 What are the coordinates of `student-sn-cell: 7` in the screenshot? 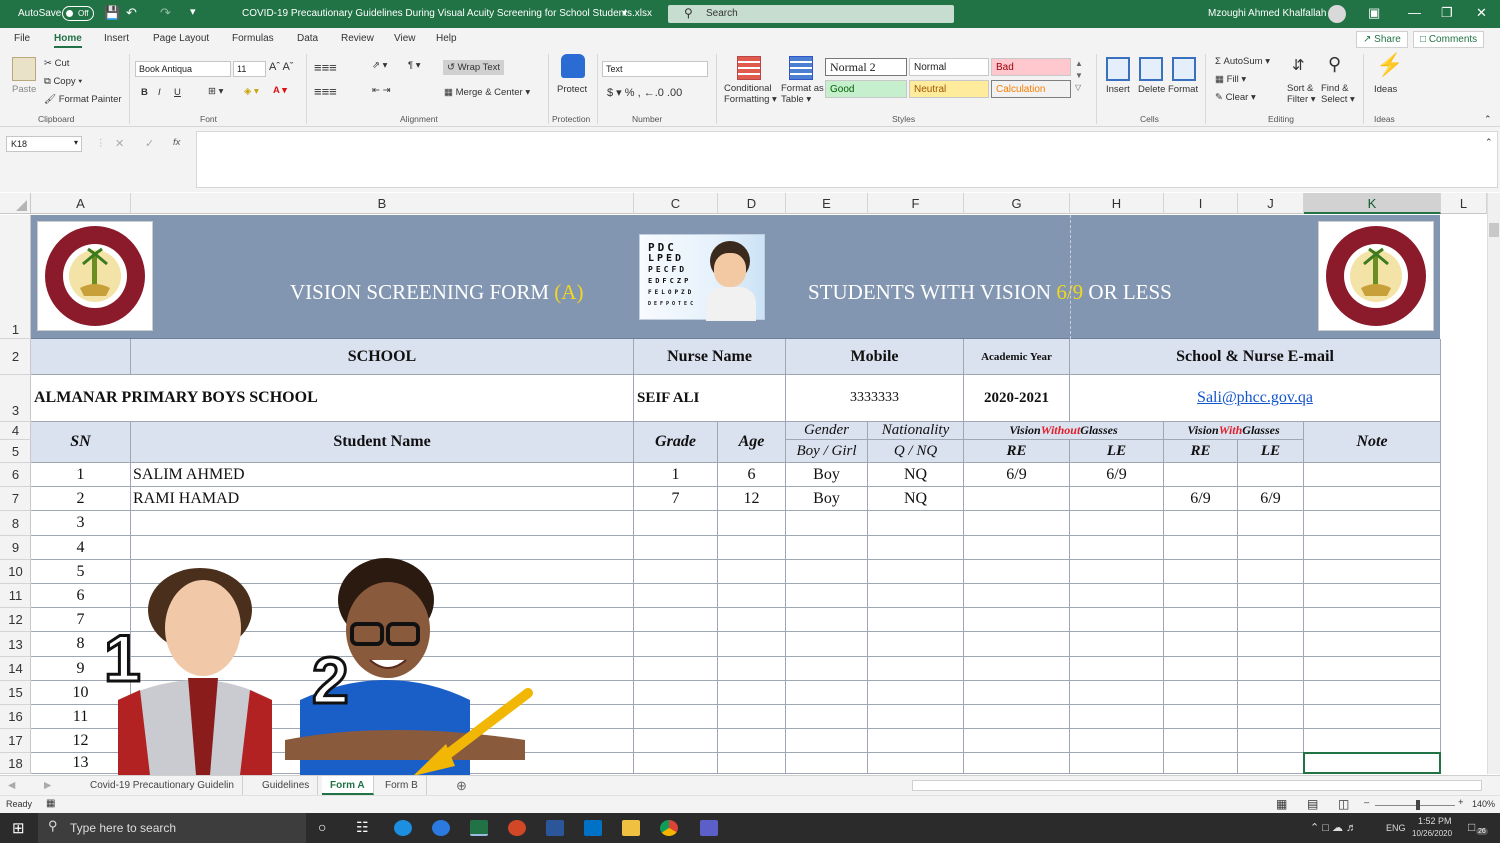 It's located at (81, 620).